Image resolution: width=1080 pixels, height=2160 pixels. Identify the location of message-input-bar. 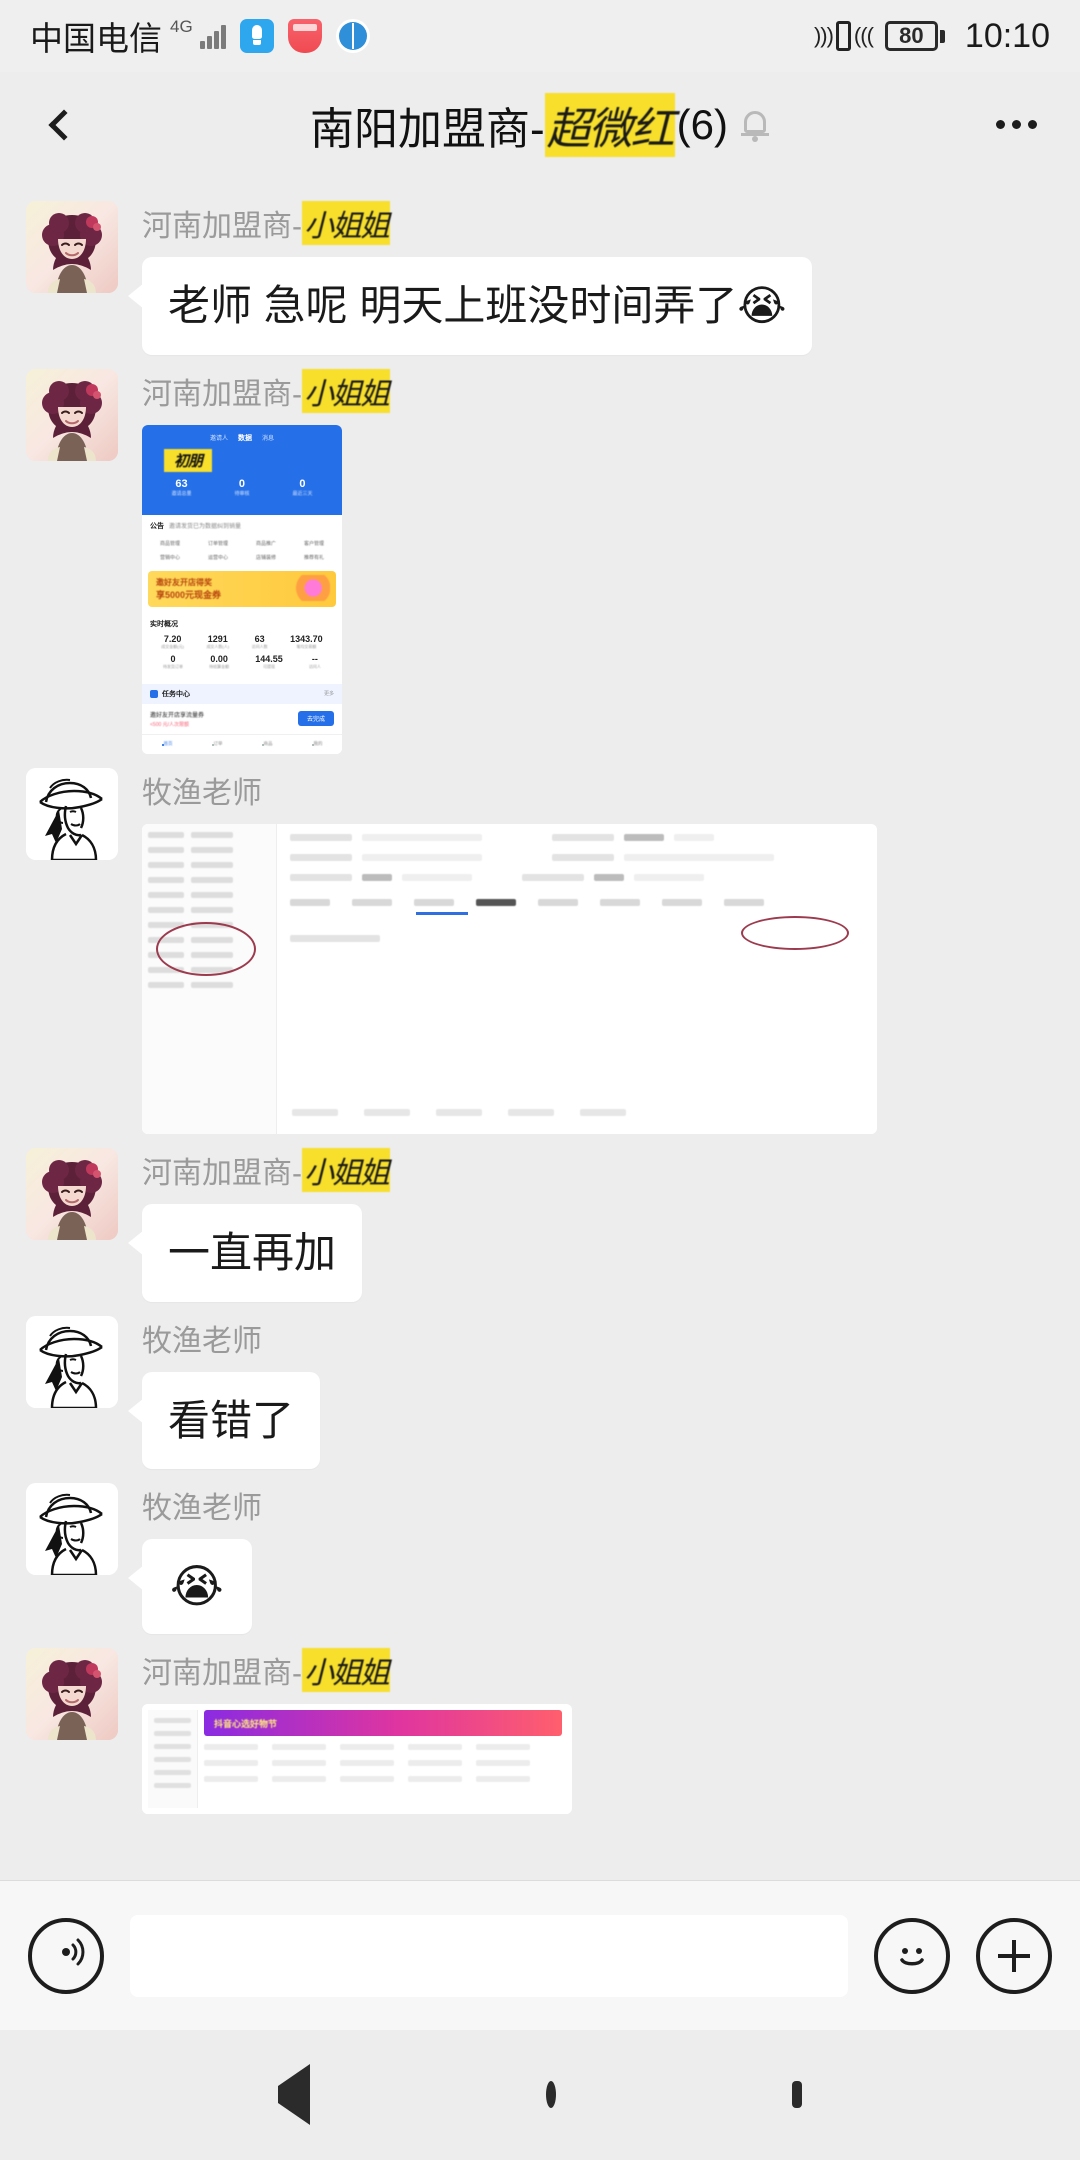
(540, 1955).